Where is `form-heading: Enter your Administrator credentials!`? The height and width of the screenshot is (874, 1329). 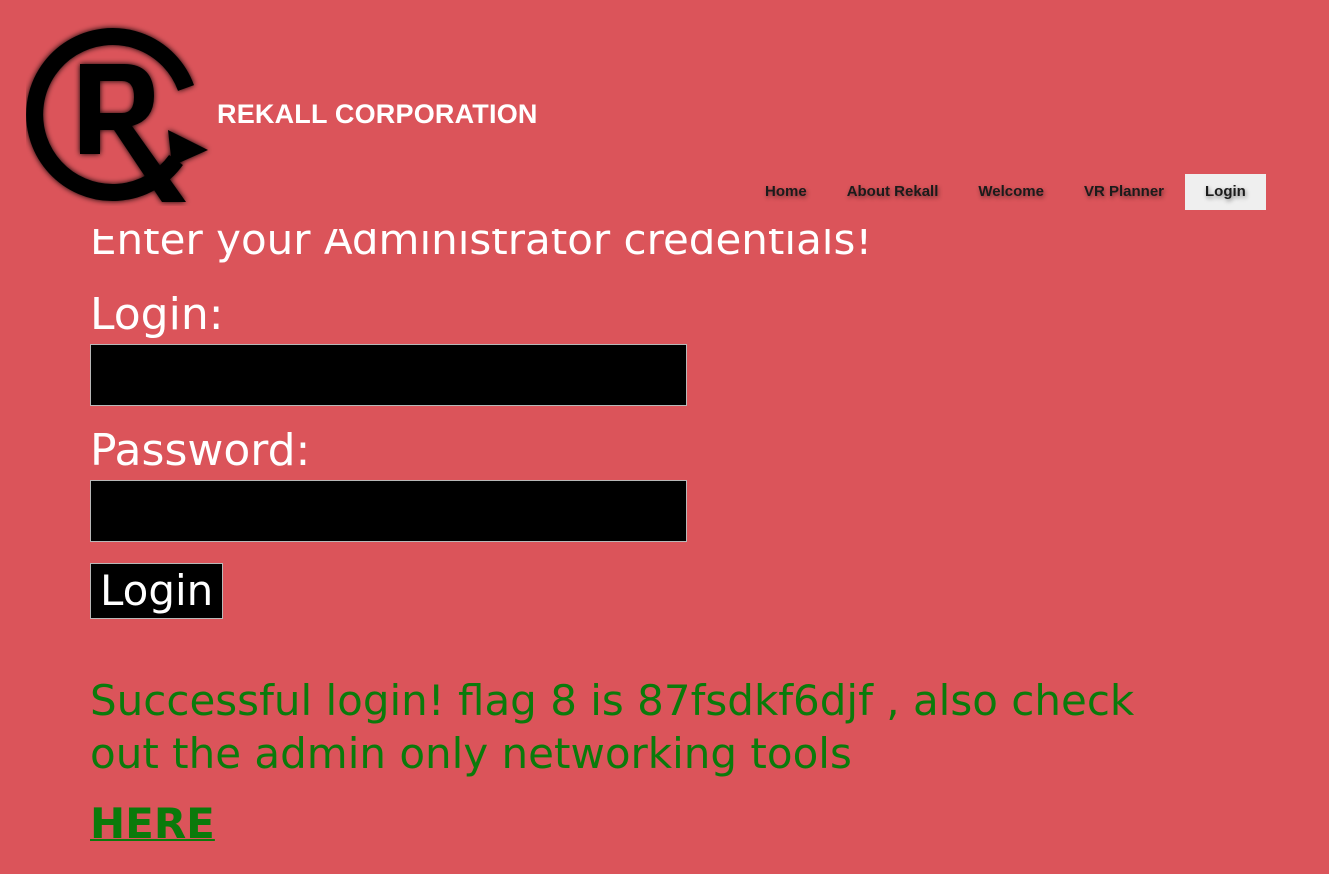
form-heading: Enter your Administrator credentials! is located at coordinates (481, 239).